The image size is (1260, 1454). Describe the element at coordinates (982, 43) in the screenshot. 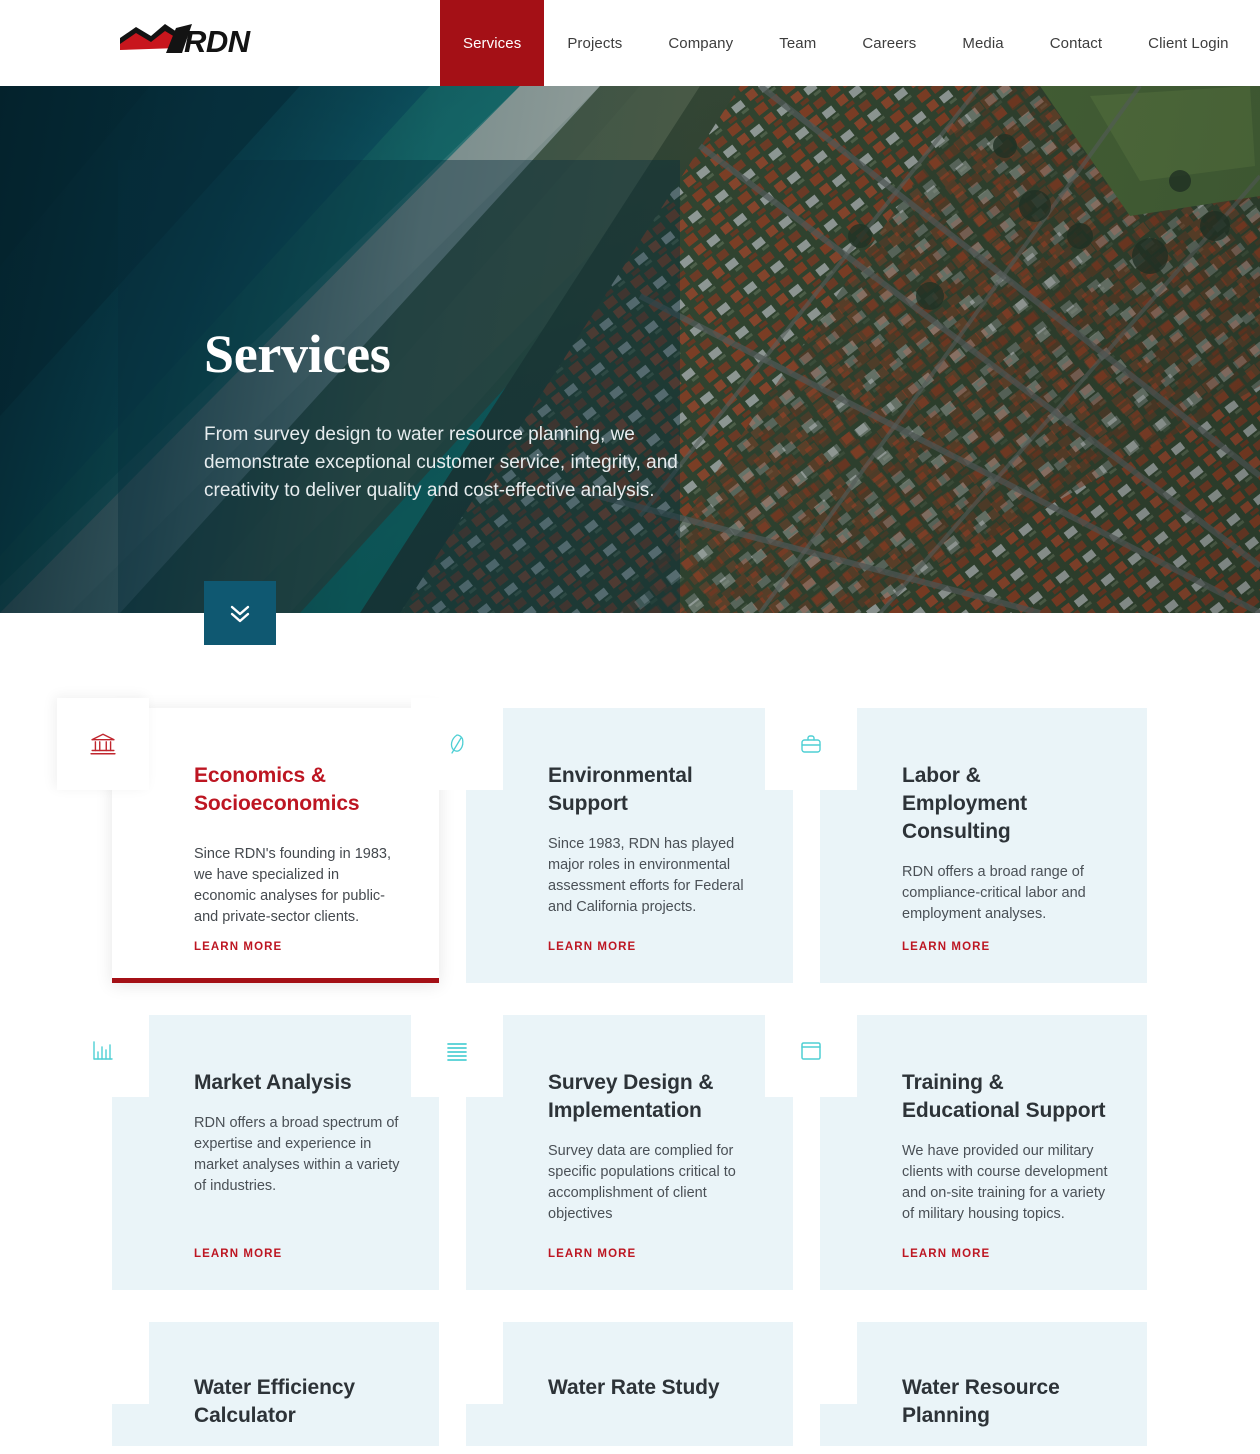

I see `nav-item-media: Media` at that location.